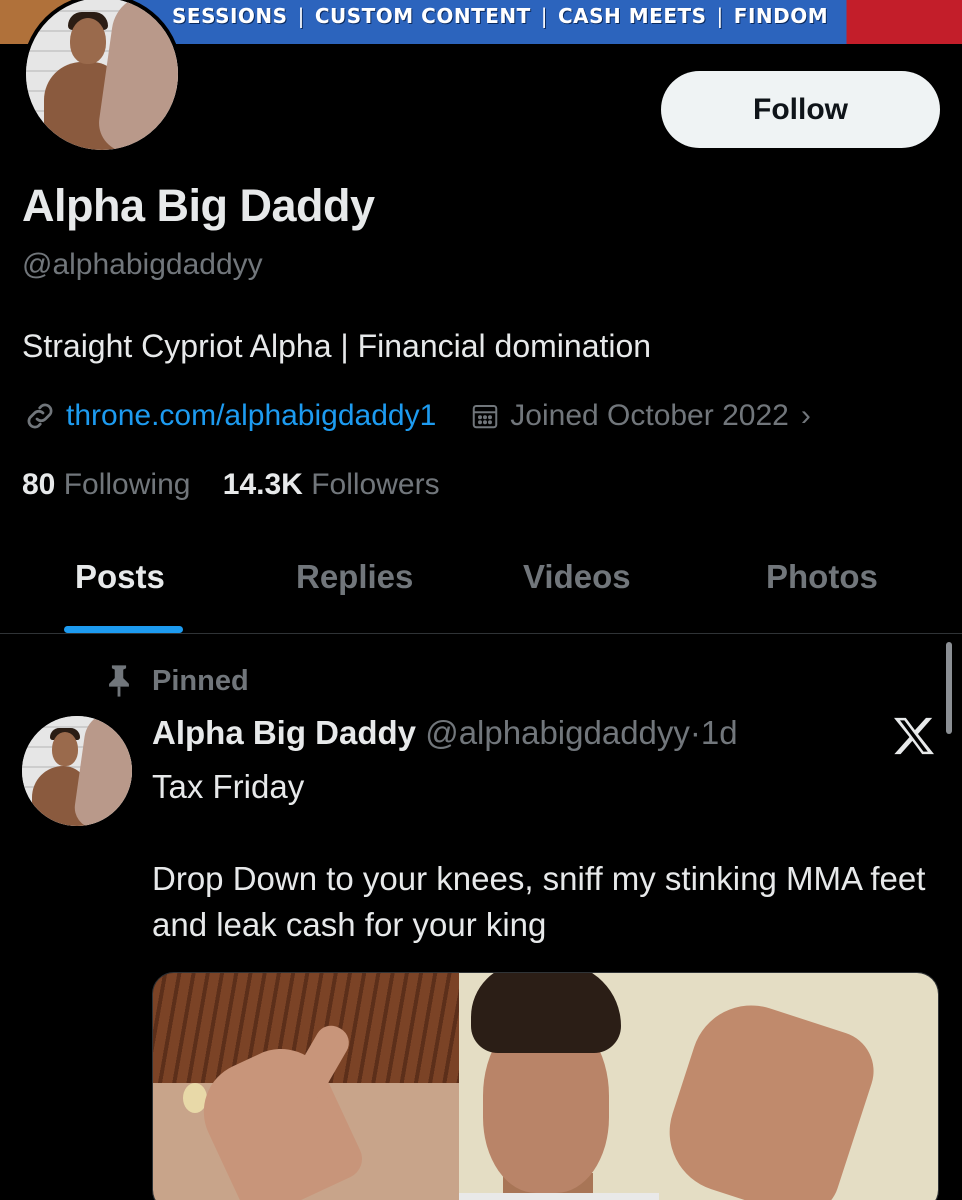  What do you see at coordinates (77, 771) in the screenshot?
I see `post-avatar` at bounding box center [77, 771].